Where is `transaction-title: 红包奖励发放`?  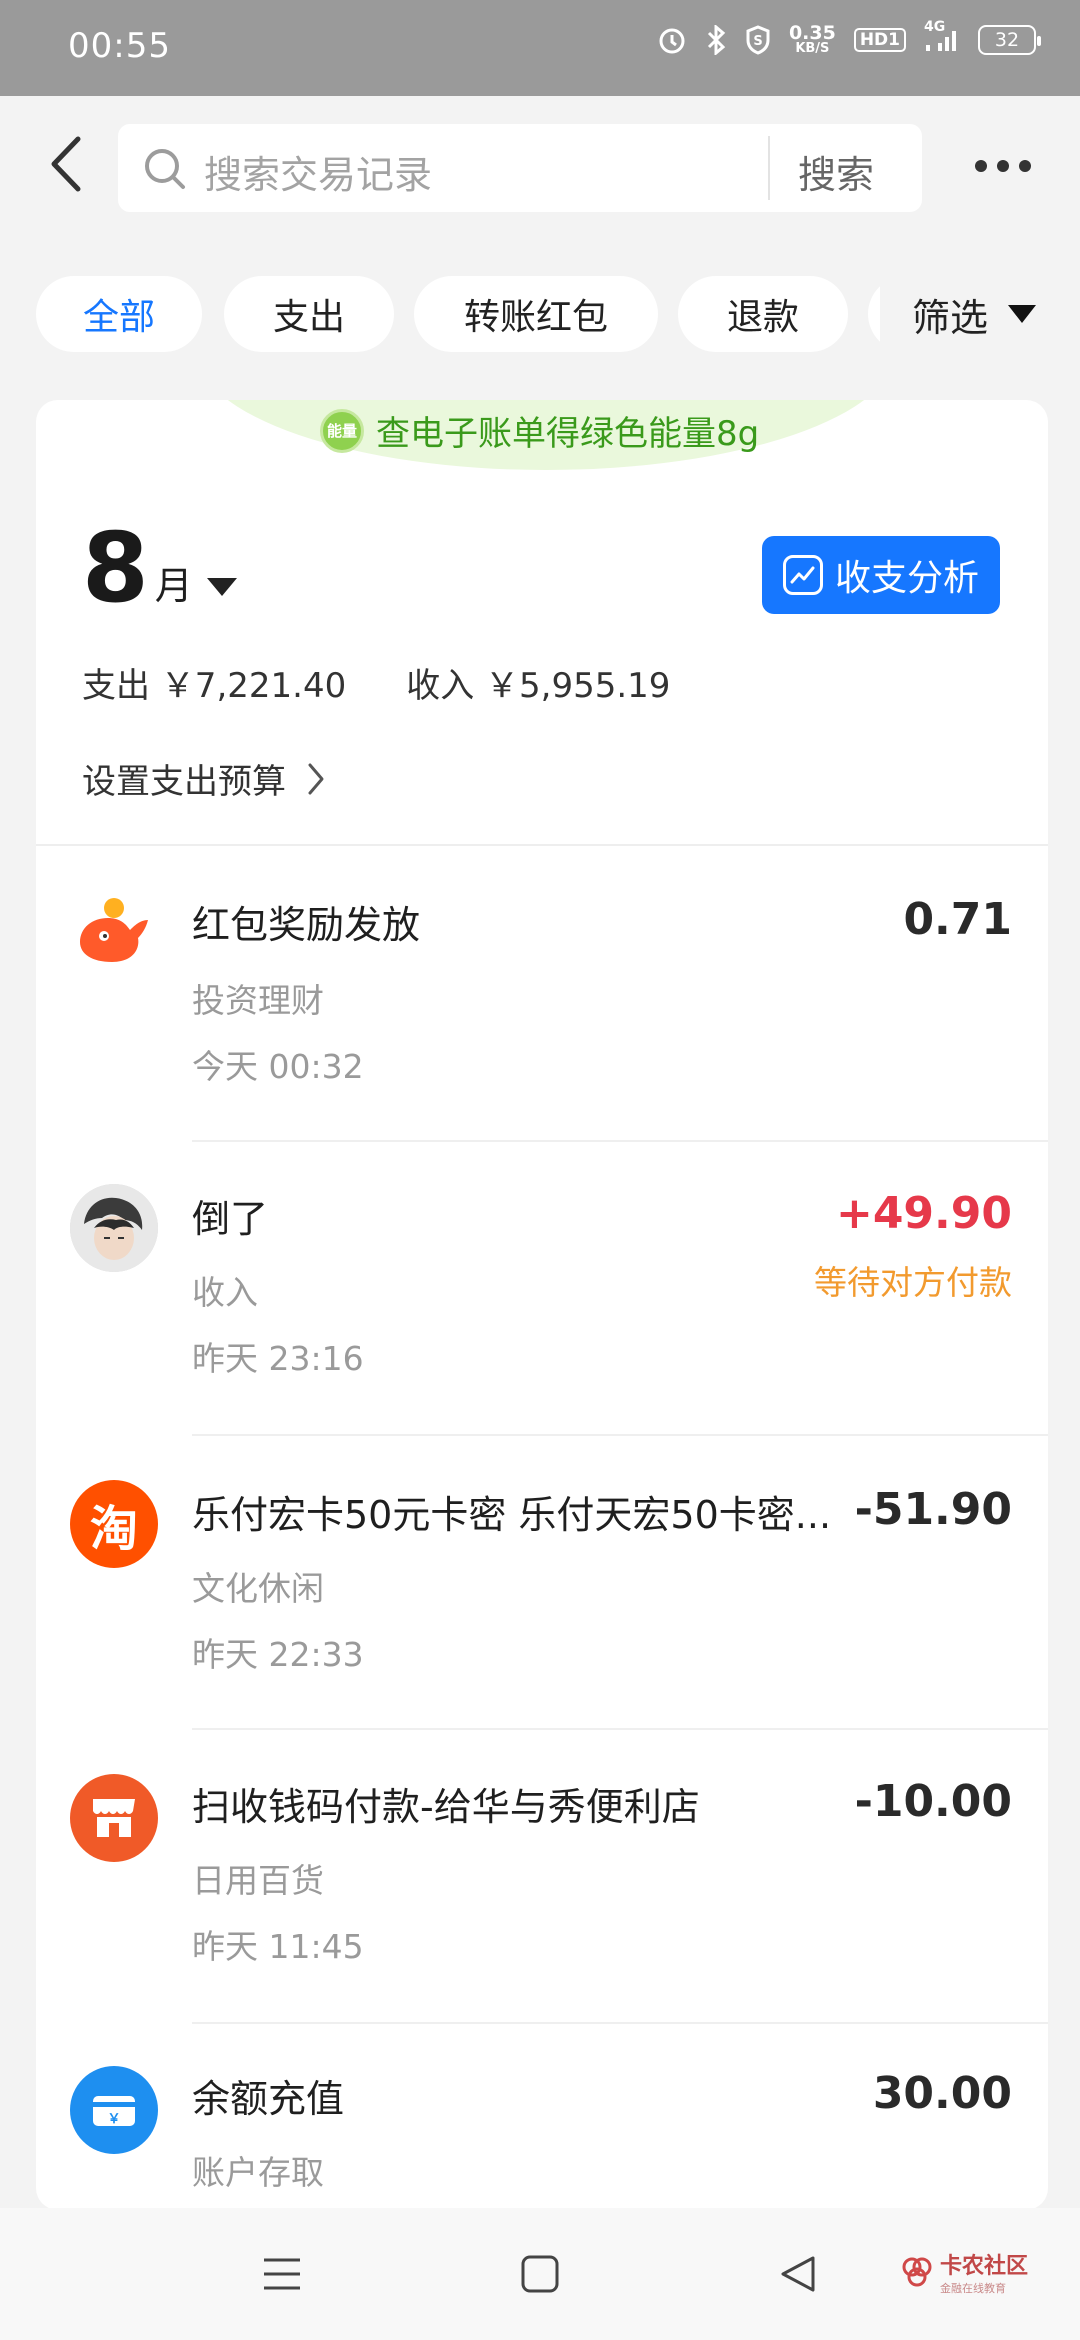
transaction-title: 红包奖励发放 is located at coordinates (306, 925).